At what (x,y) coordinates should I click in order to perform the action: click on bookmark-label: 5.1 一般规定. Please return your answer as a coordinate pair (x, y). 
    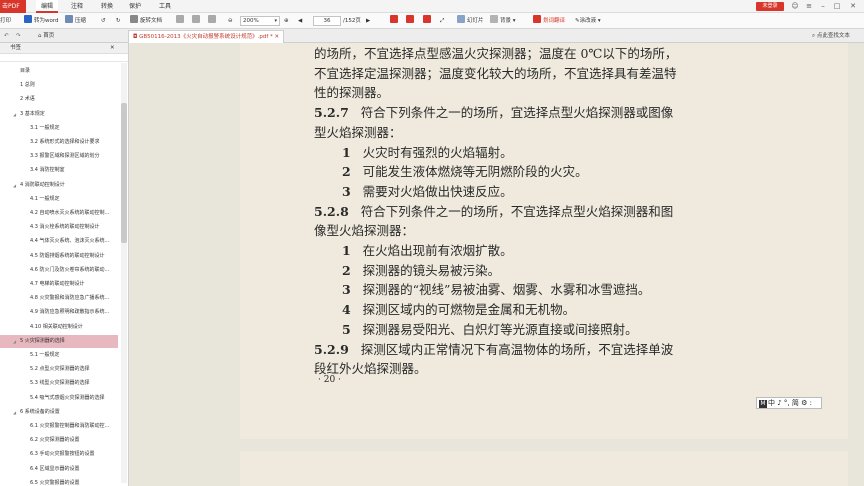
    Looking at the image, I should click on (45, 355).